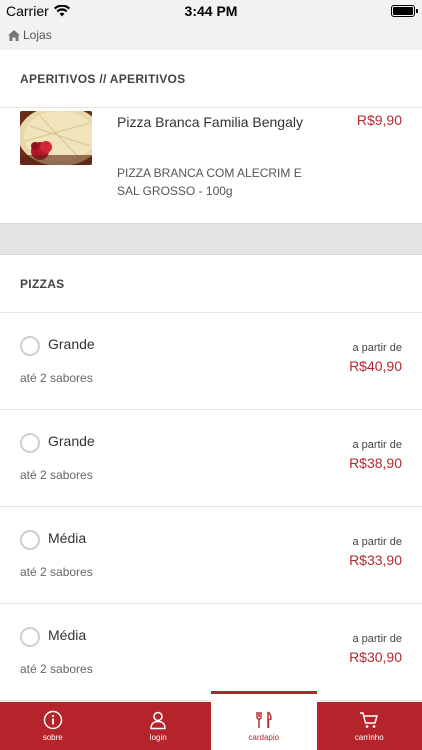  Describe the element at coordinates (375, 560) in the screenshot. I see `size-price: R$33,90` at that location.